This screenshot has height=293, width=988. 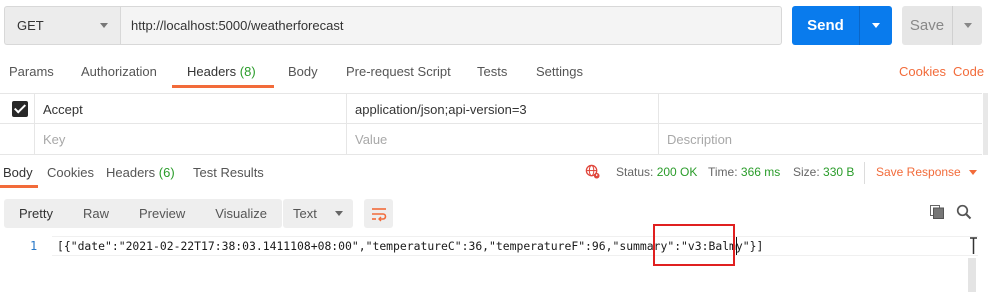 I want to click on save-label: Save, so click(x=927, y=25).